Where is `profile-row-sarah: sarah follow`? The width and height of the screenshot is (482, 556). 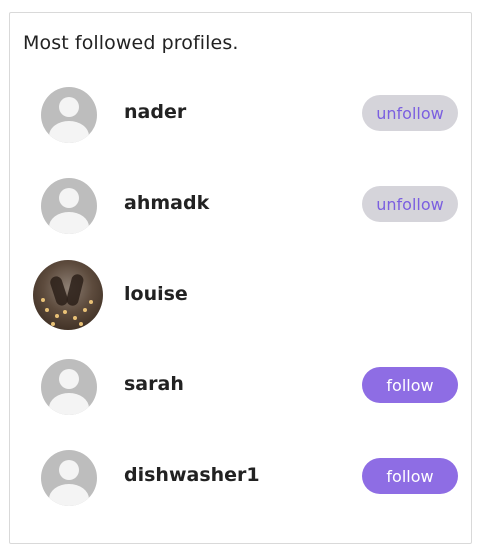 profile-row-sarah: sarah follow is located at coordinates (240, 385).